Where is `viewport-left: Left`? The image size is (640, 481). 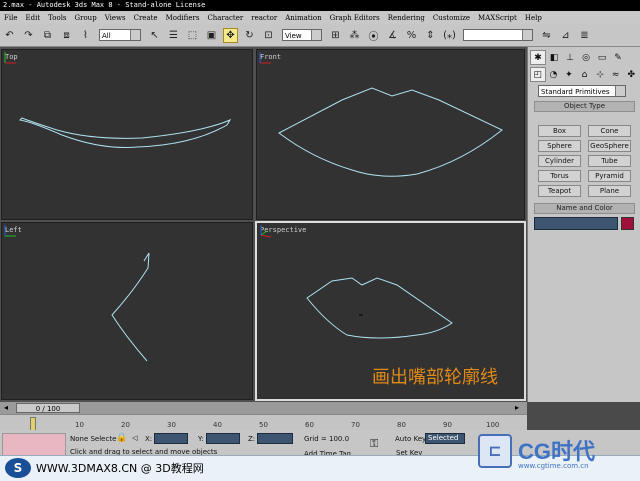
viewport-left: Left is located at coordinates (127, 311).